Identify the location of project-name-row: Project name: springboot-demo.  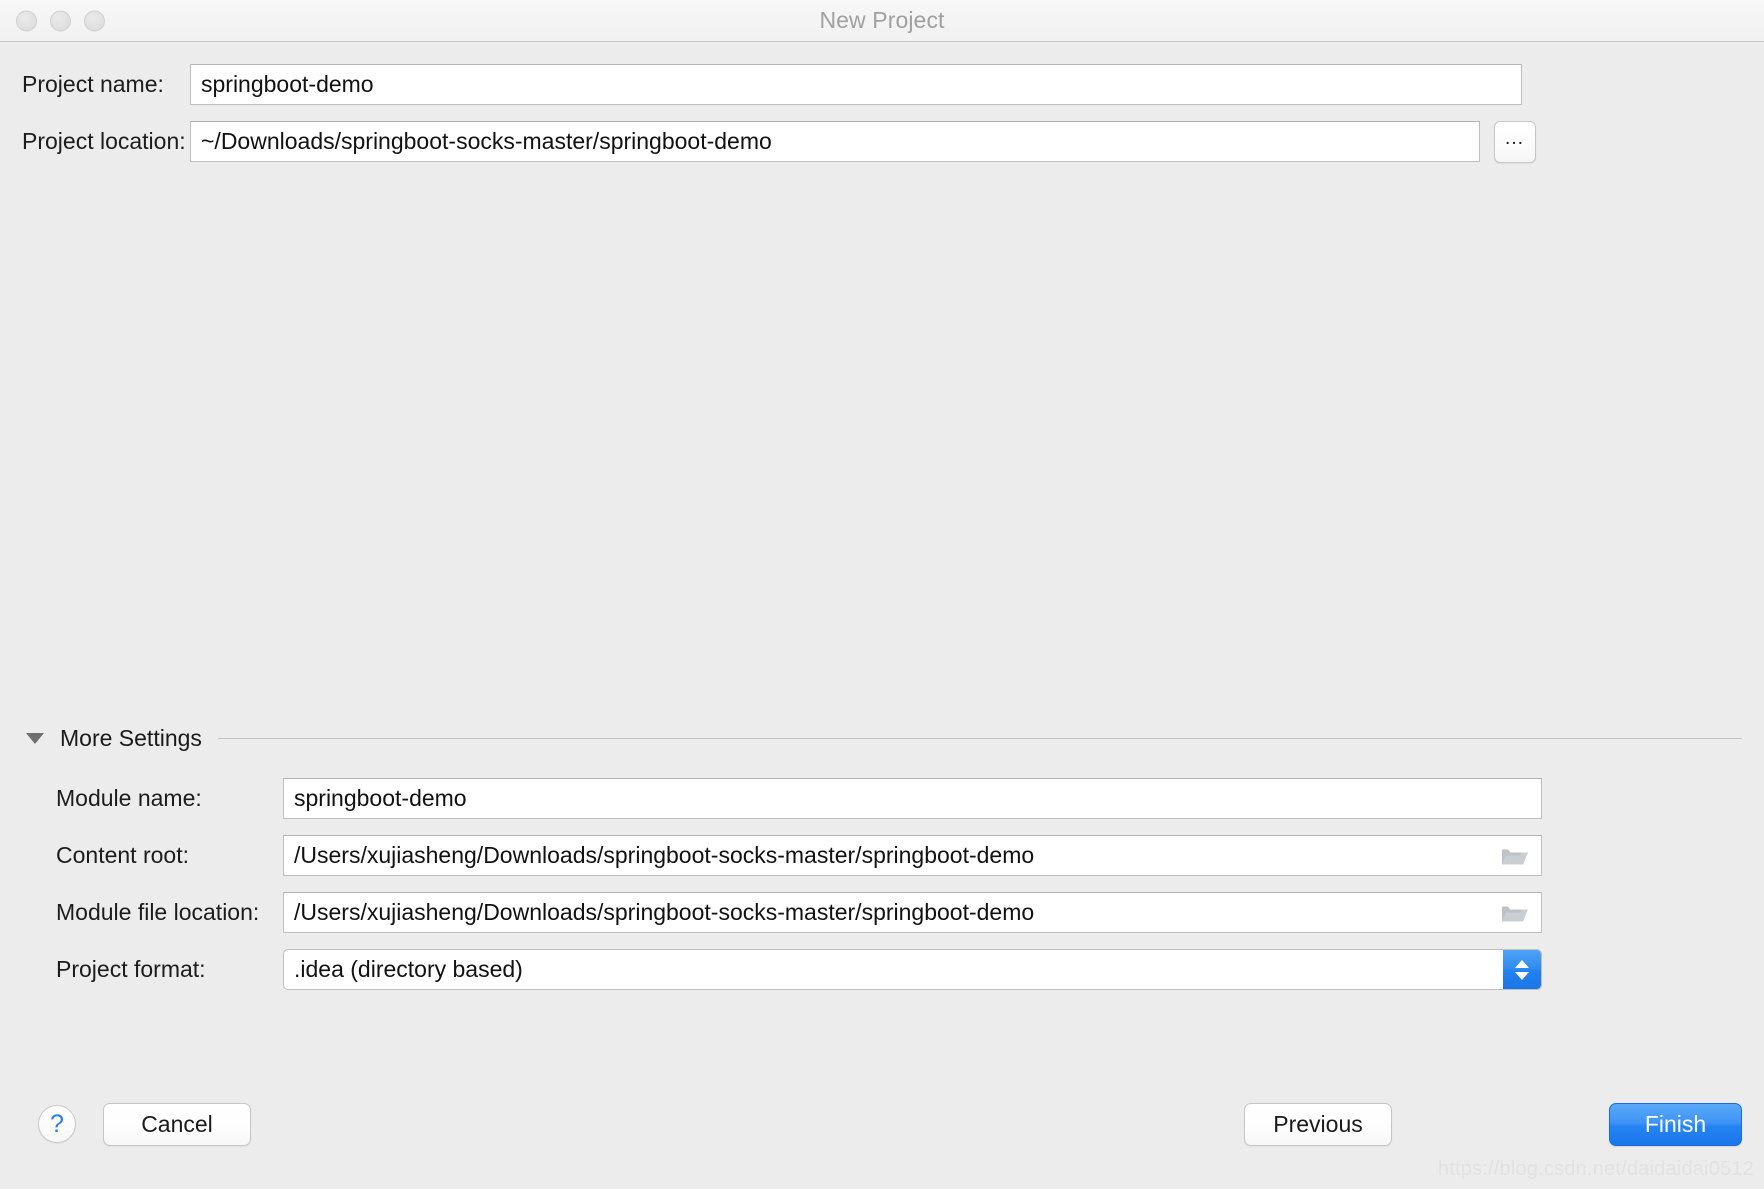
(882, 84).